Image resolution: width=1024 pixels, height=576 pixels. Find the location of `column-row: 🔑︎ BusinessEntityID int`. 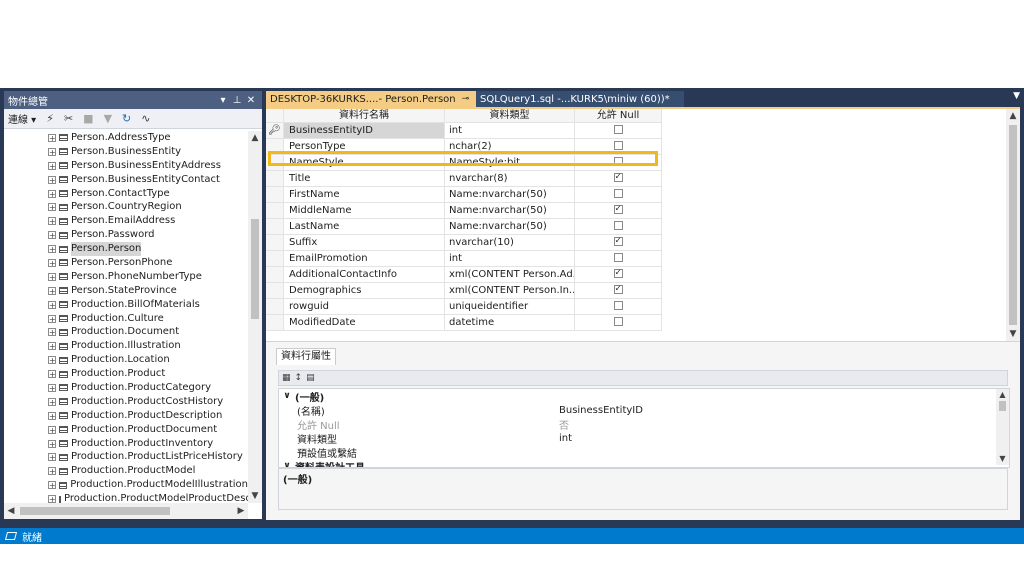

column-row: 🔑︎ BusinessEntityID int is located at coordinates (464, 131).